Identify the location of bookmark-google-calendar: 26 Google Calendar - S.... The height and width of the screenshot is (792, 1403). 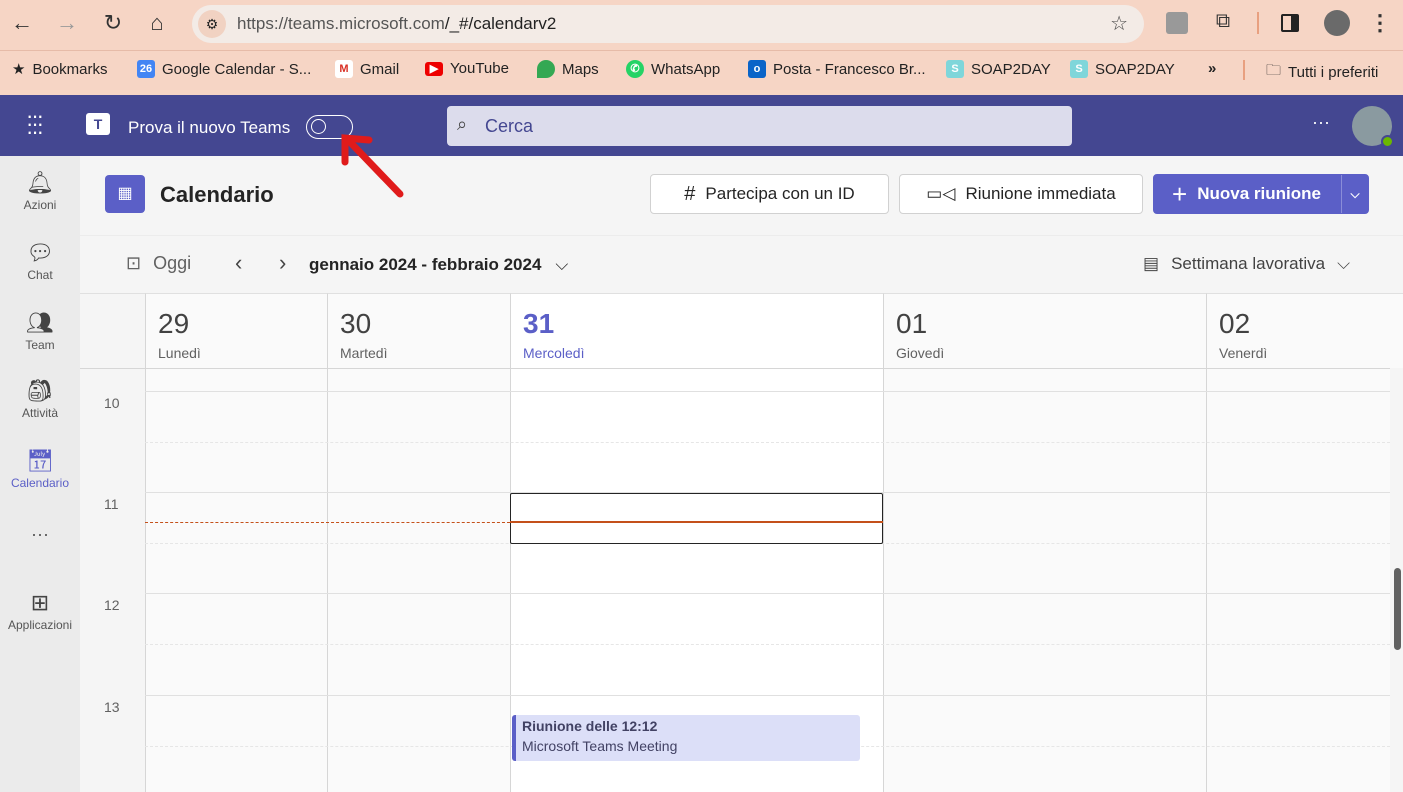
(224, 69).